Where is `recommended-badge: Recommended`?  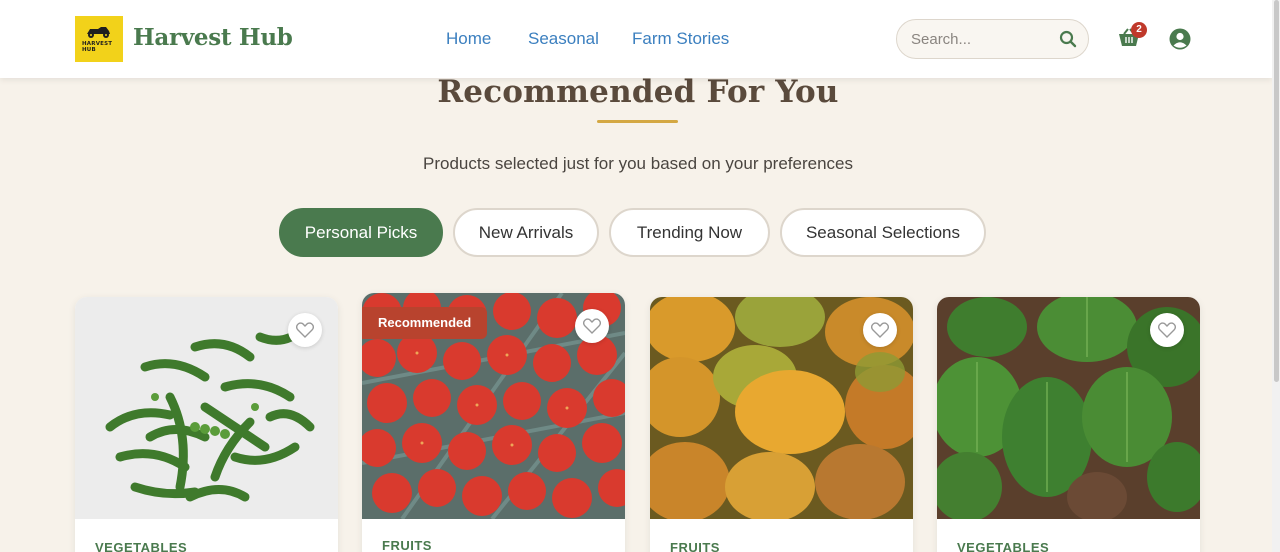
recommended-badge: Recommended is located at coordinates (425, 323).